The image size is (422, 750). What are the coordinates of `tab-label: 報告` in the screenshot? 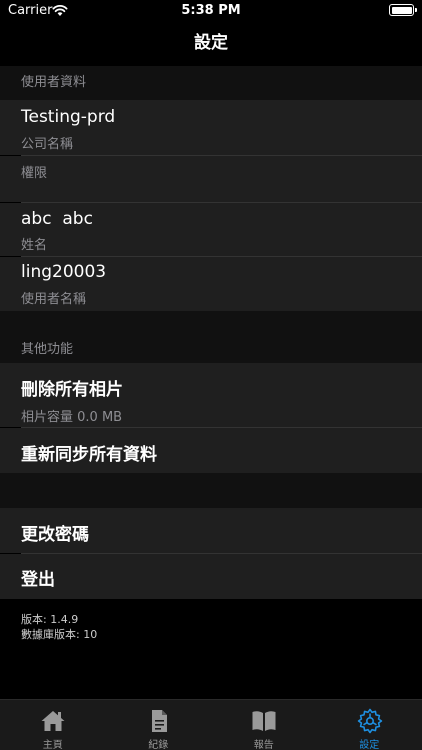 It's located at (263, 745).